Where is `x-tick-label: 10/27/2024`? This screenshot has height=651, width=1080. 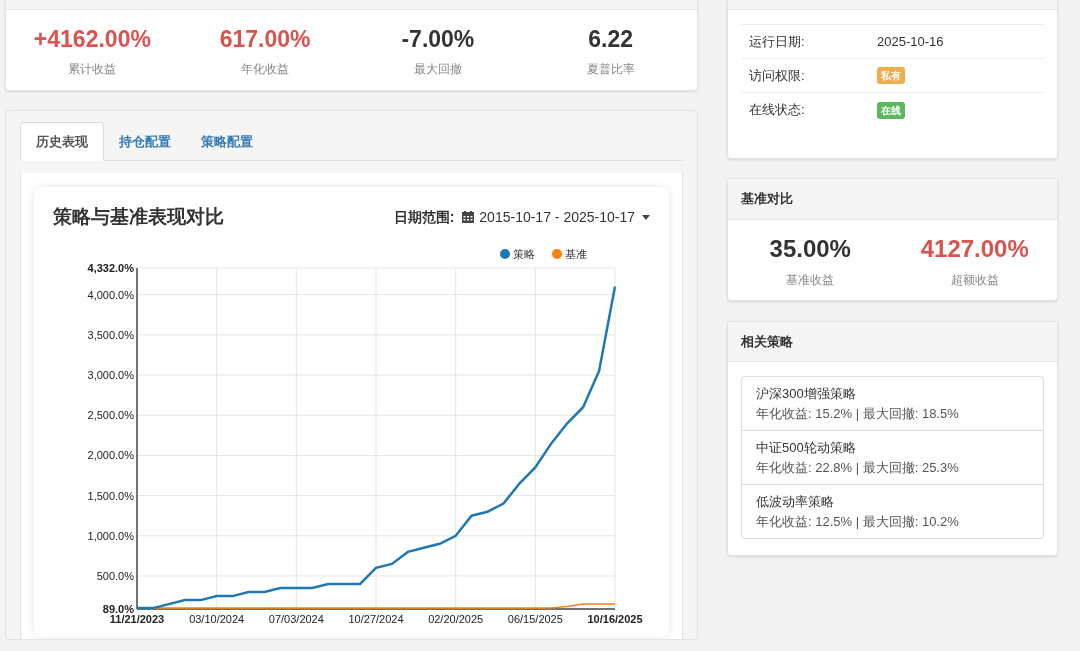 x-tick-label: 10/27/2024 is located at coordinates (376, 618).